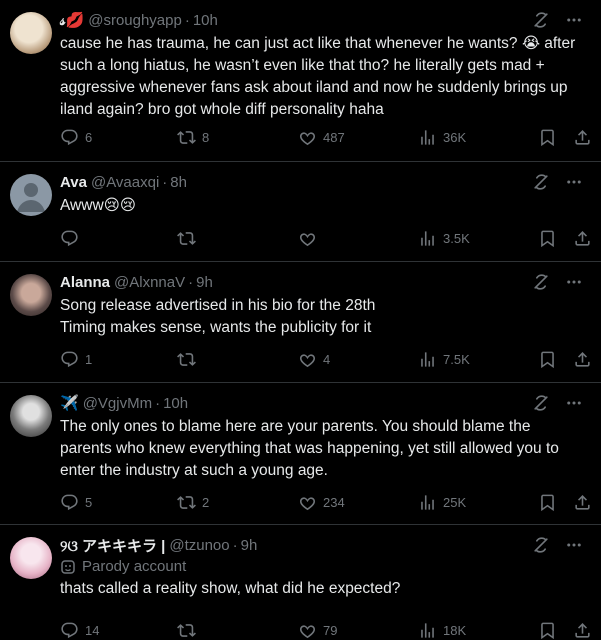  Describe the element at coordinates (456, 359) in the screenshot. I see `view-count: 7.5K` at that location.